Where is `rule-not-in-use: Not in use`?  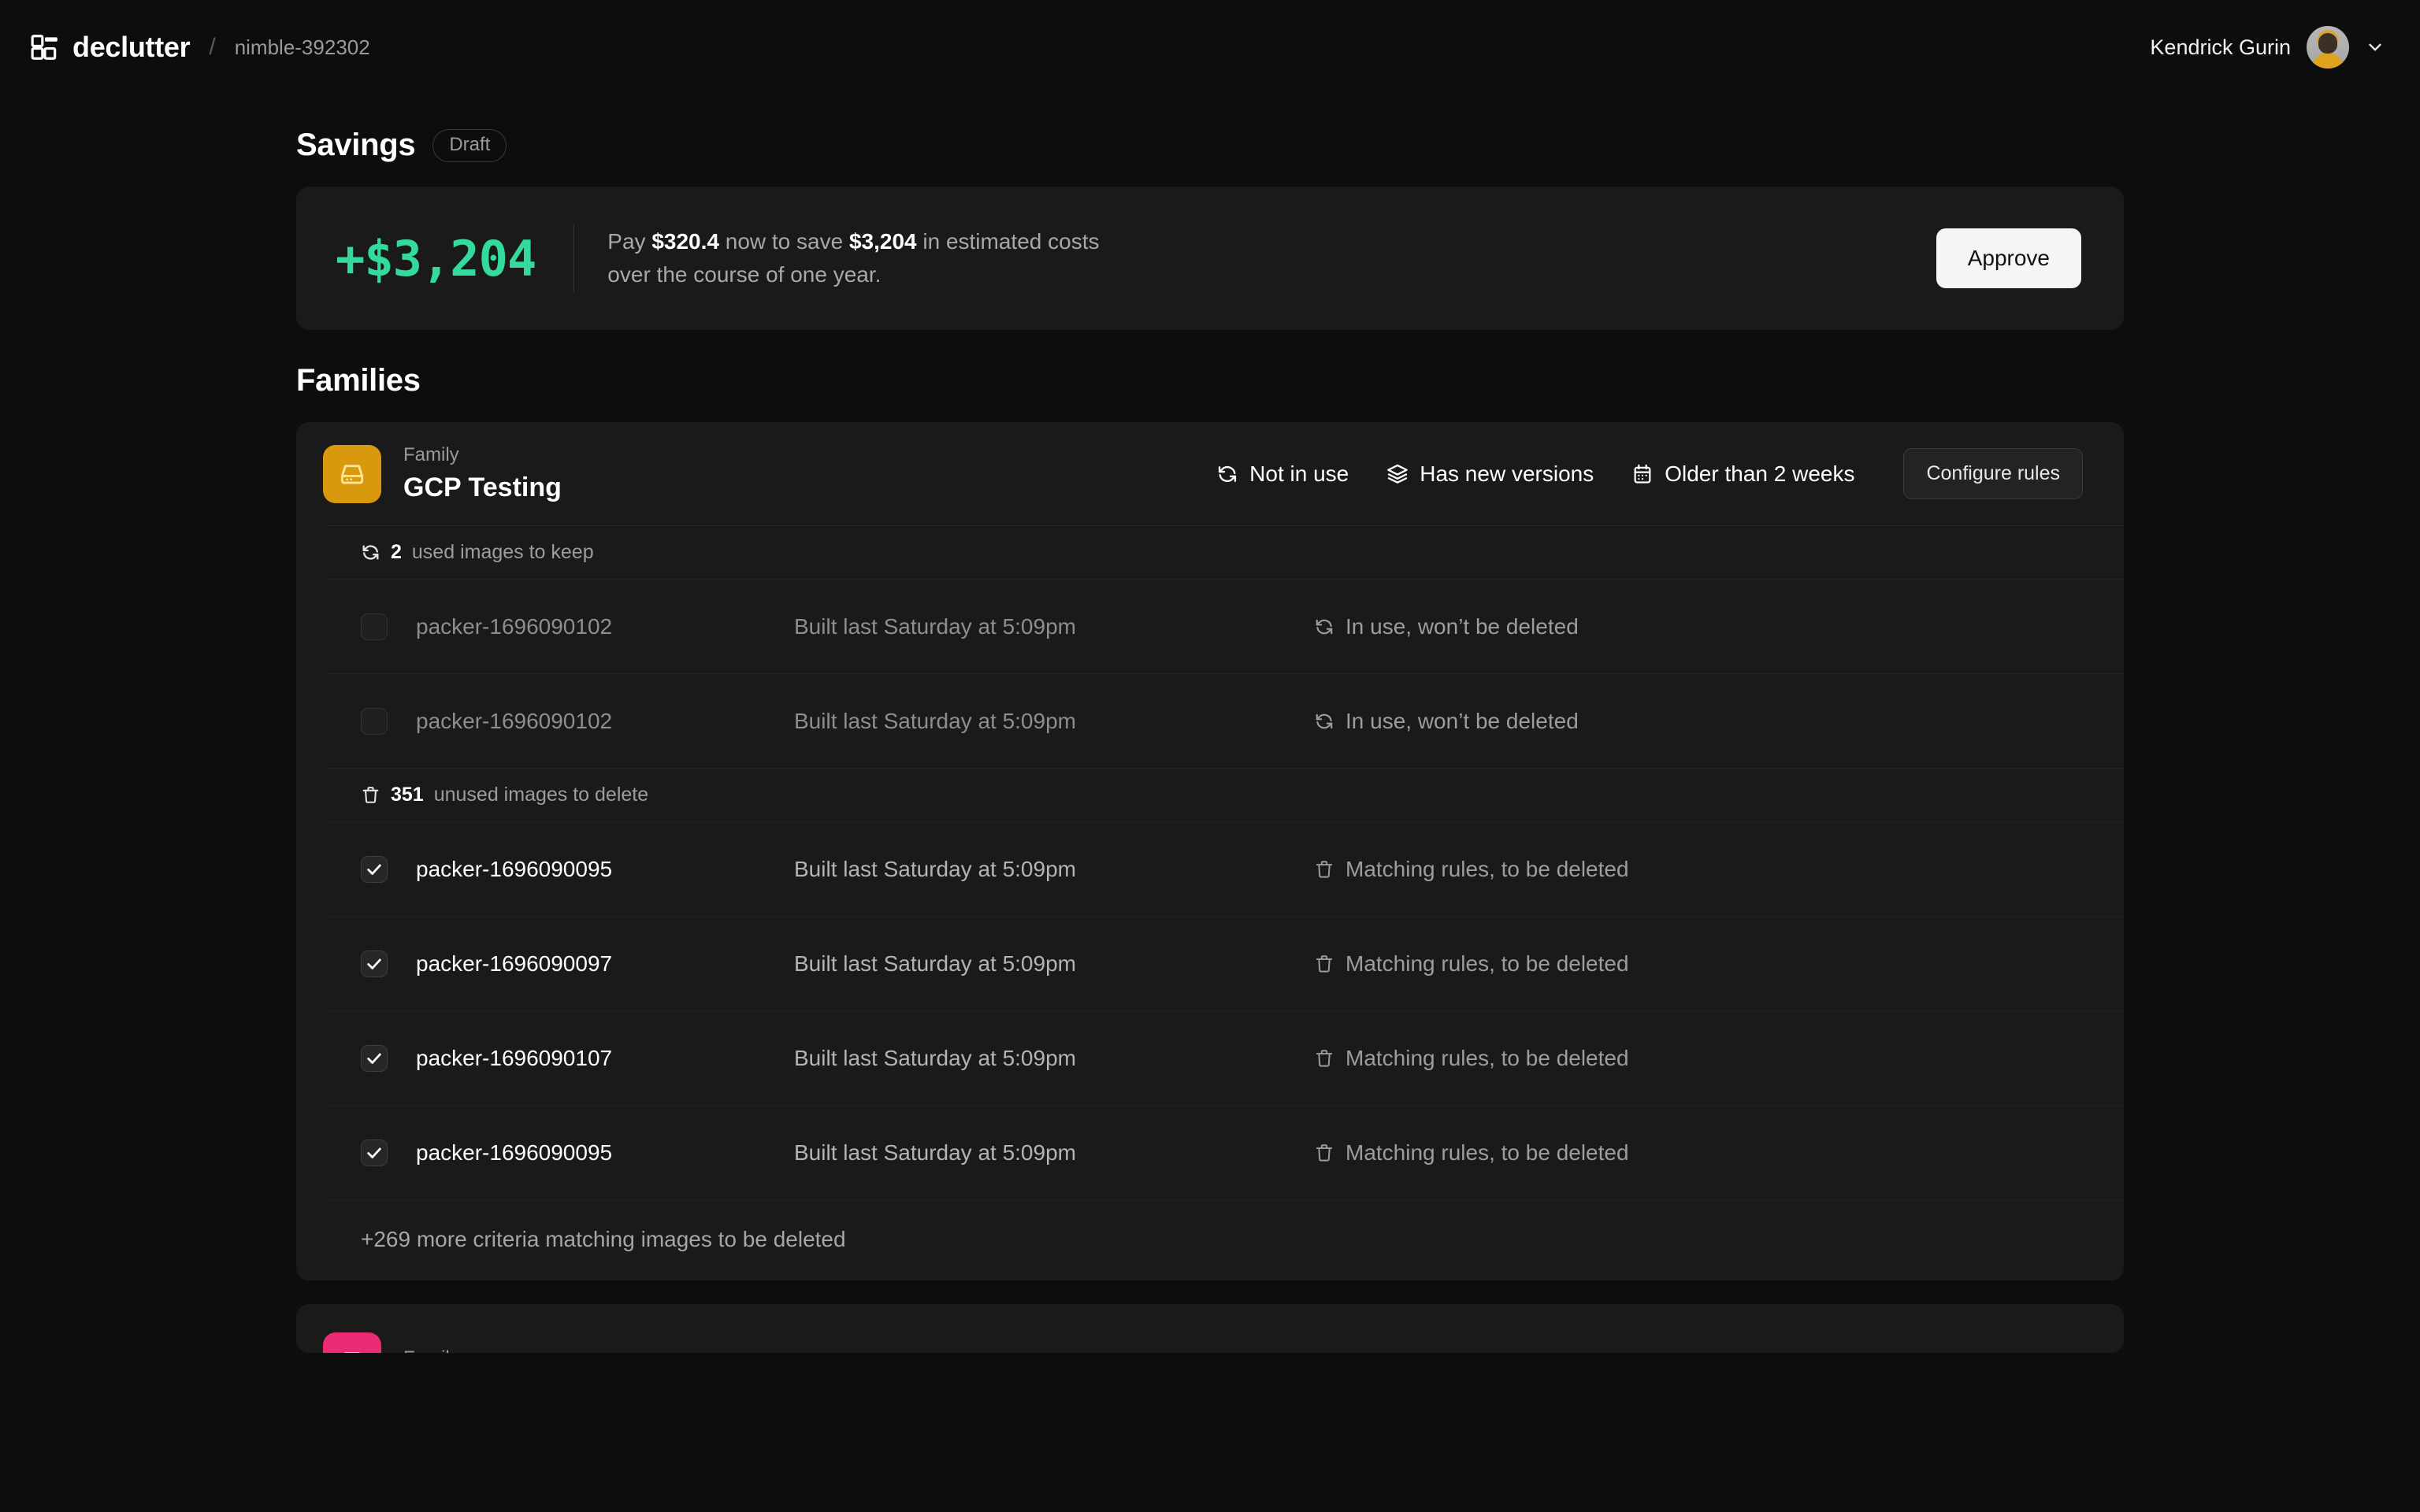 rule-not-in-use: Not in use is located at coordinates (1282, 474).